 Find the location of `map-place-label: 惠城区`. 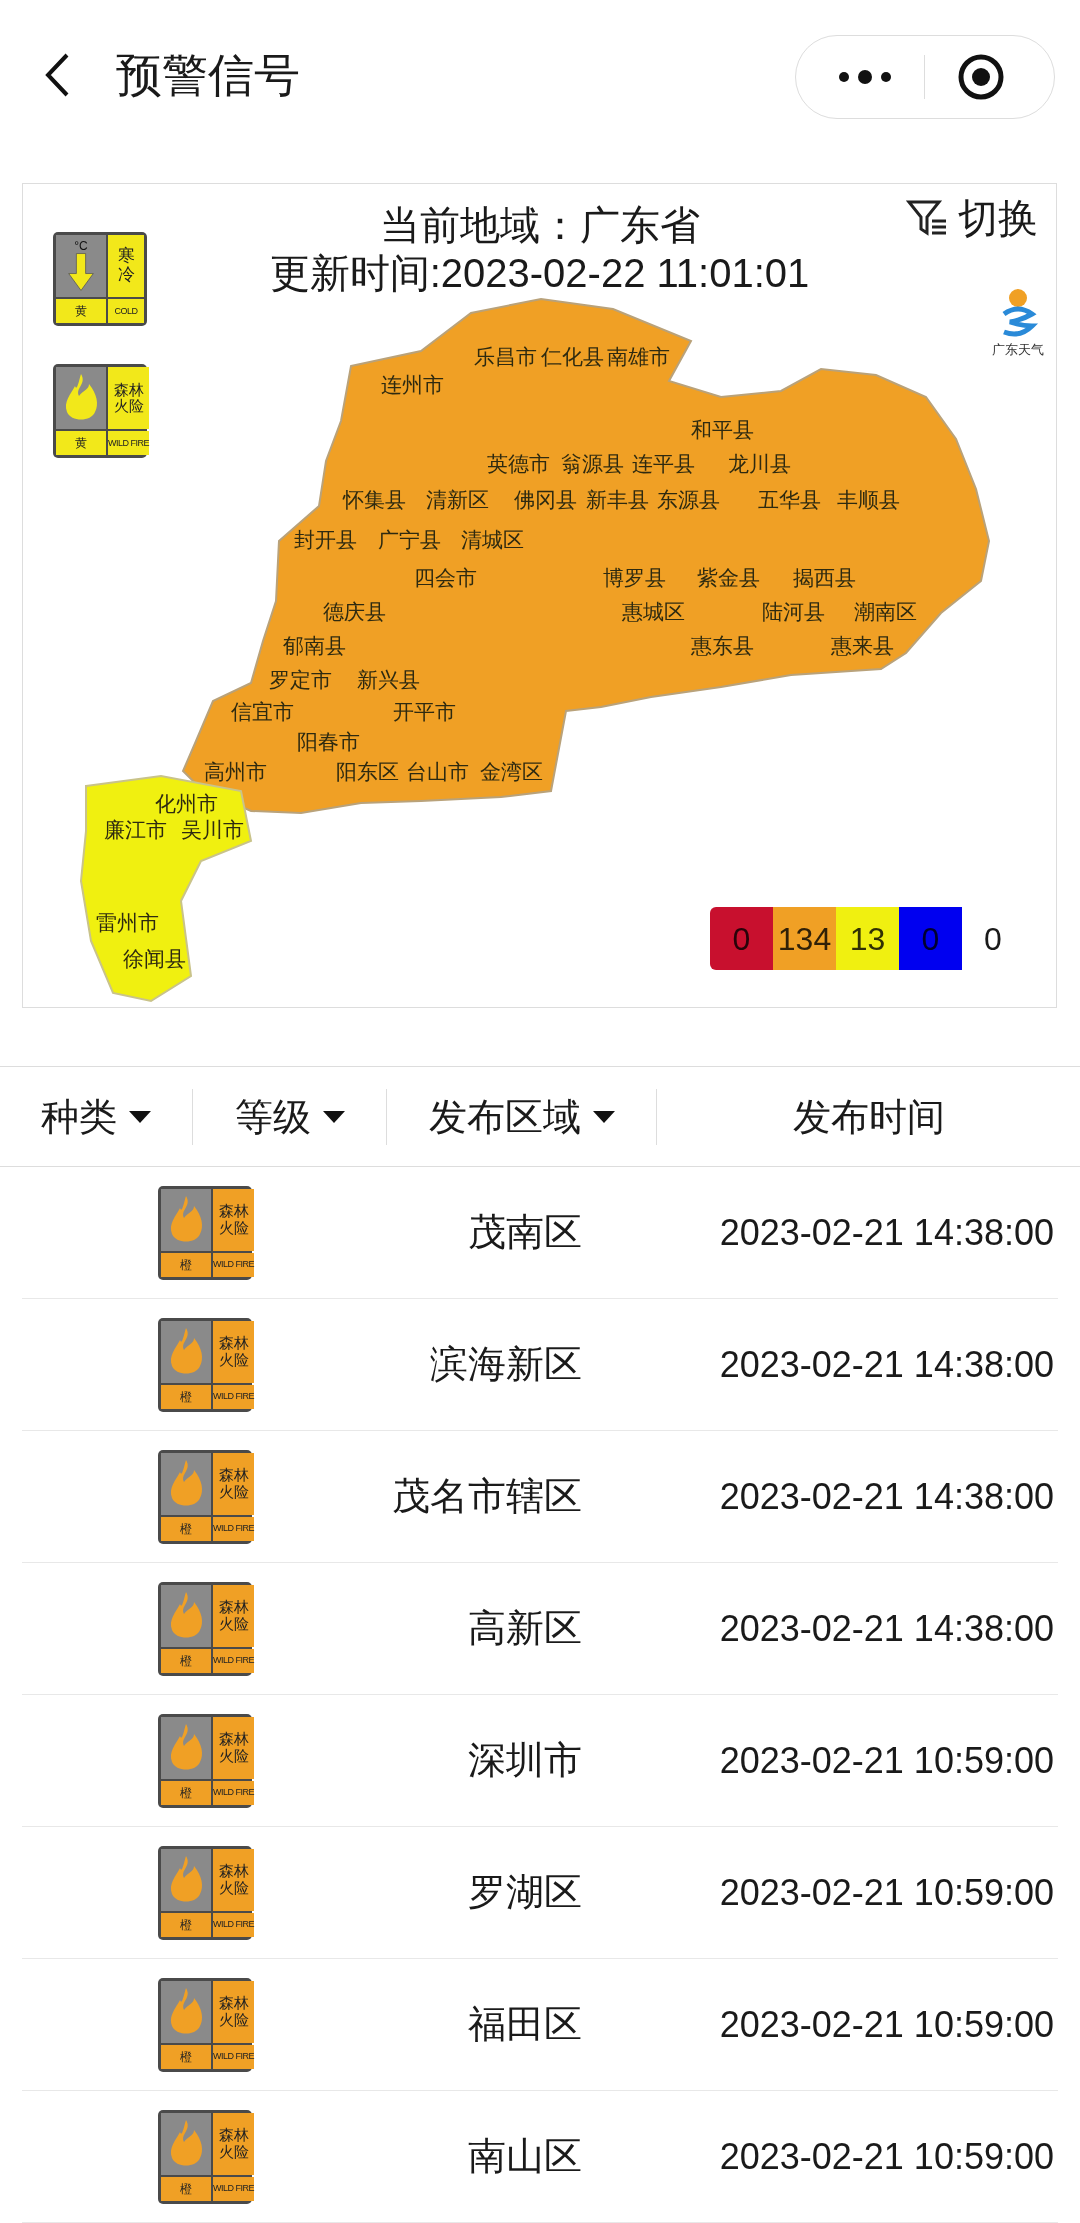

map-place-label: 惠城区 is located at coordinates (653, 611).